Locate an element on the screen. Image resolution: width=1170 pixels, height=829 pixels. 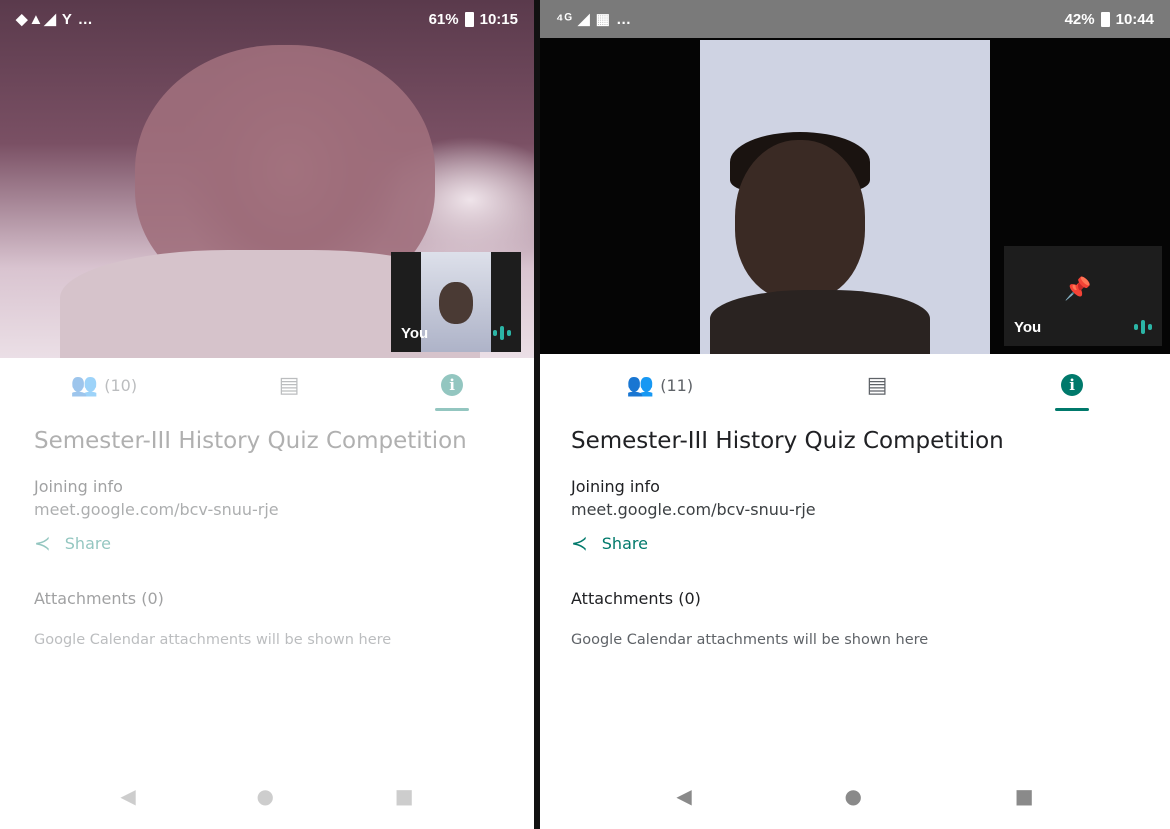
participants-count: (11) is located at coordinates (677, 385).